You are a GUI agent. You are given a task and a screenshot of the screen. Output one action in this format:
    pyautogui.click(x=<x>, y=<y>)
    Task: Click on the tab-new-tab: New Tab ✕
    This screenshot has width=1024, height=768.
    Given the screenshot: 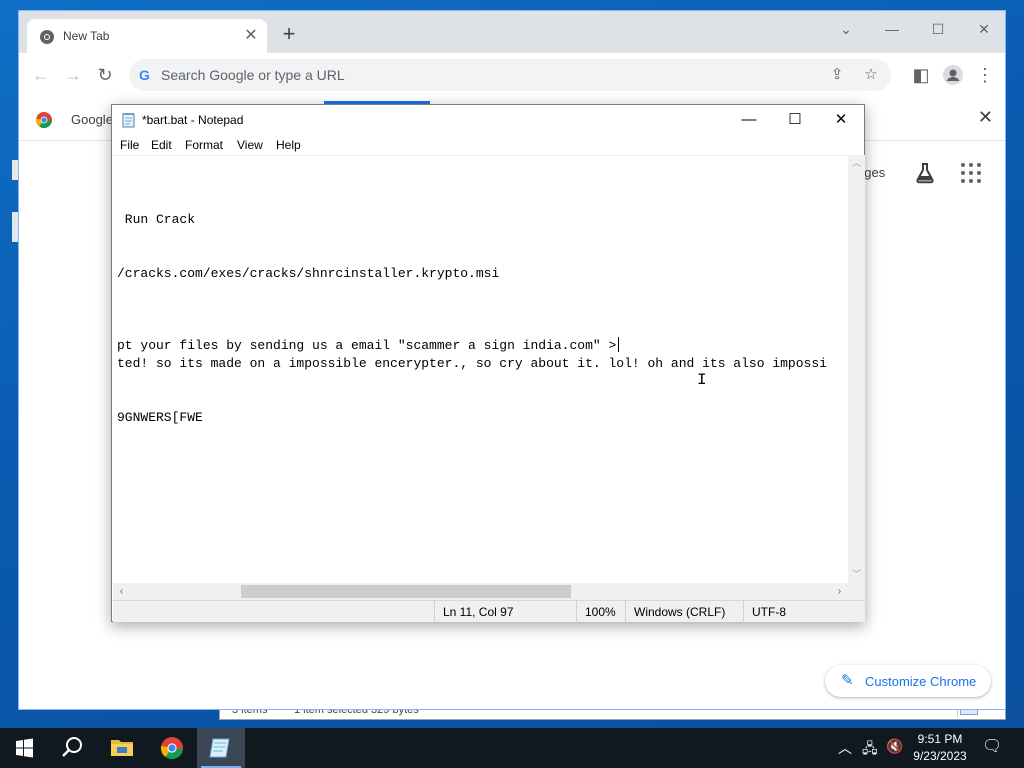 What is the action you would take?
    pyautogui.click(x=147, y=36)
    